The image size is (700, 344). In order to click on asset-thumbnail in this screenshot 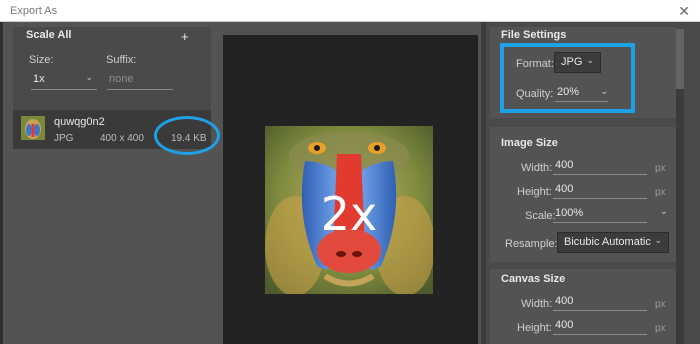, I will do `click(33, 128)`.